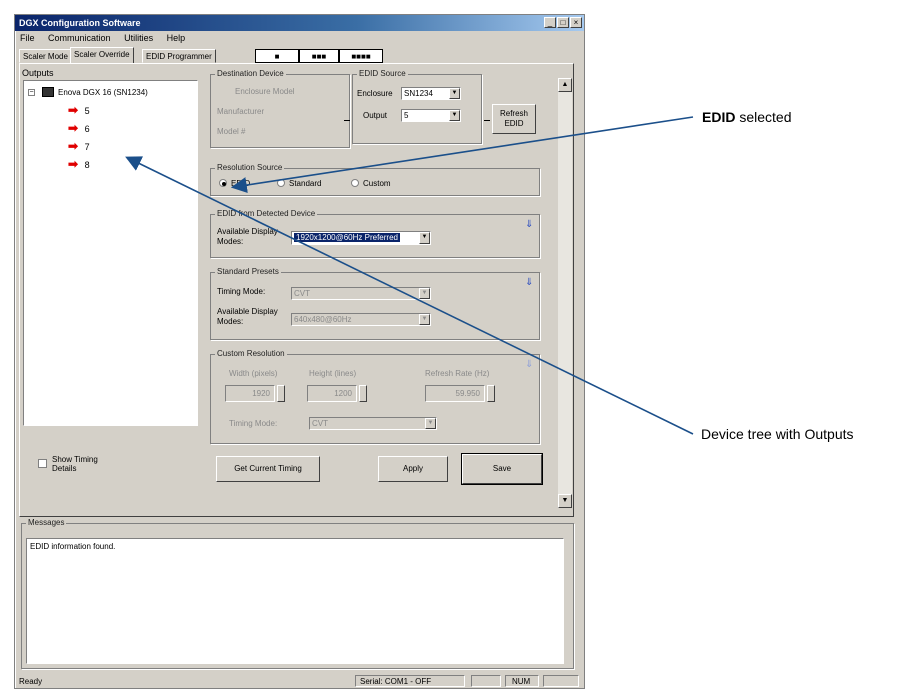 The width and height of the screenshot is (907, 689). Describe the element at coordinates (462, 154) in the screenshot. I see `edid-callout-line` at that location.